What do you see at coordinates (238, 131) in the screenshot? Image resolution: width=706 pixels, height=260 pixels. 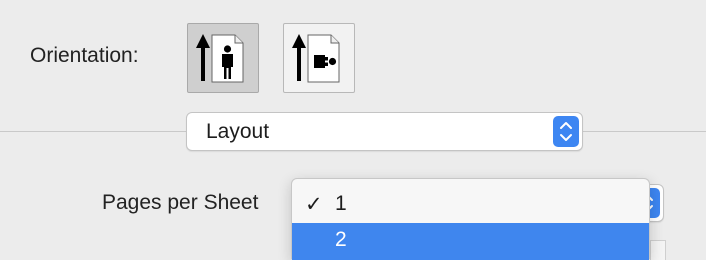 I see `section-popup-value: Layout` at bounding box center [238, 131].